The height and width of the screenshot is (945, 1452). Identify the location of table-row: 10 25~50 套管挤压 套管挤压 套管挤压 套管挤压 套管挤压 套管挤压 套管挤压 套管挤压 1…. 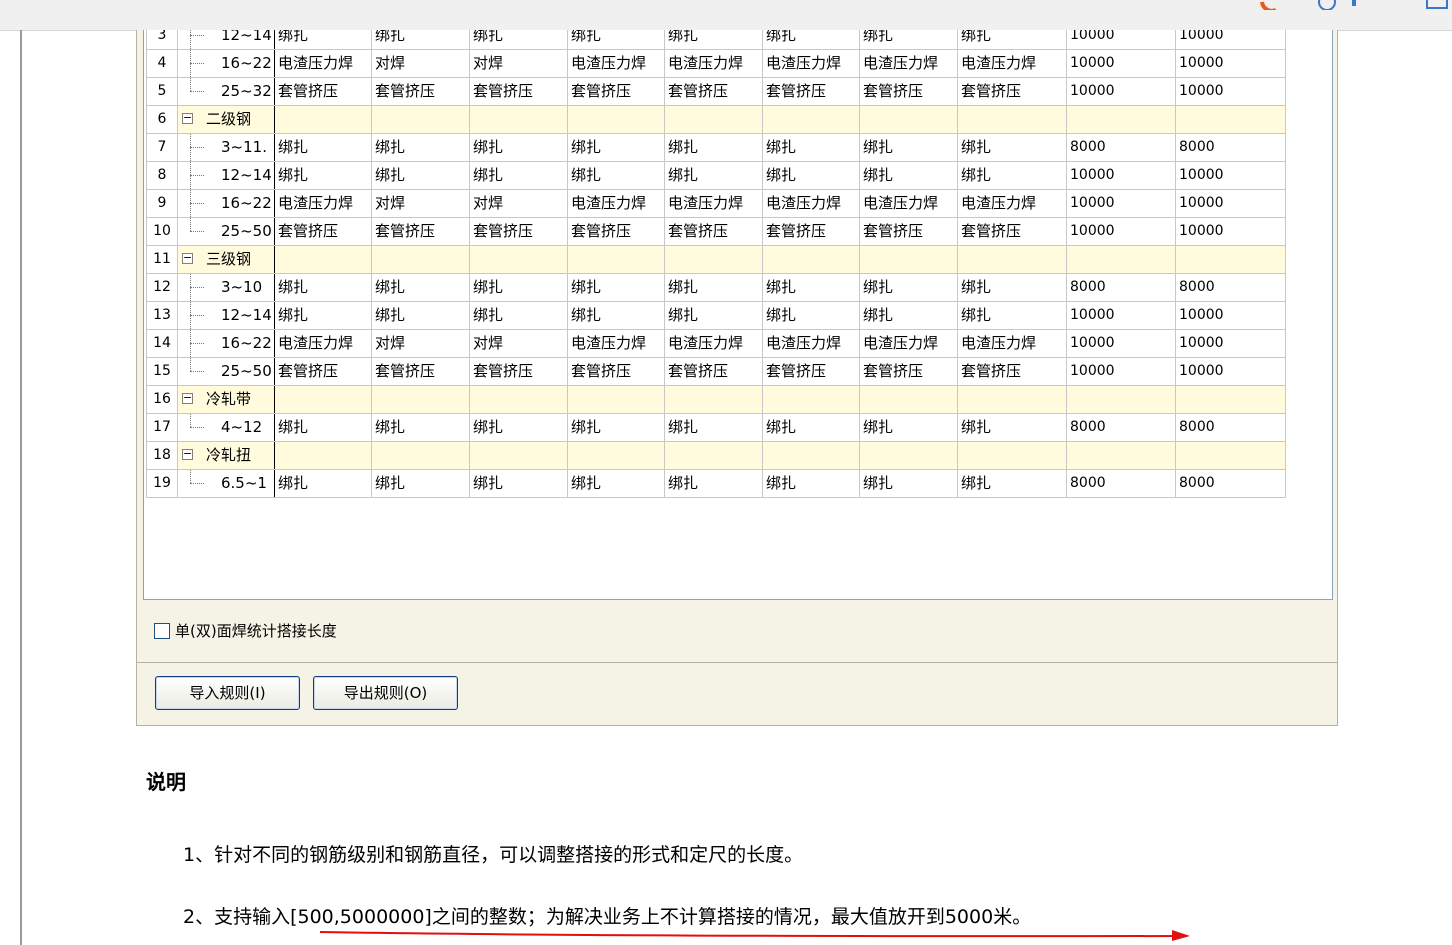
(716, 231).